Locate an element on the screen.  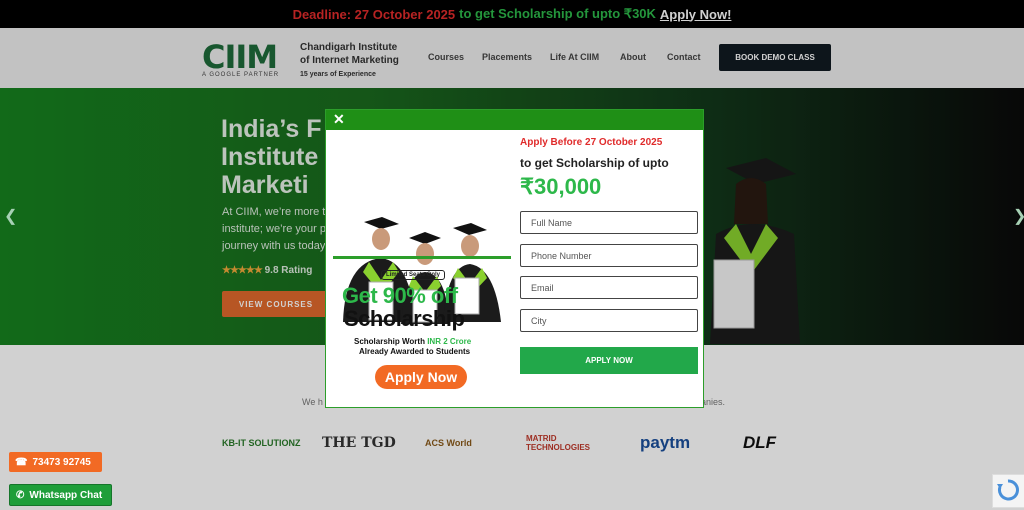
recaptcha-icon is located at coordinates (1008, 490).